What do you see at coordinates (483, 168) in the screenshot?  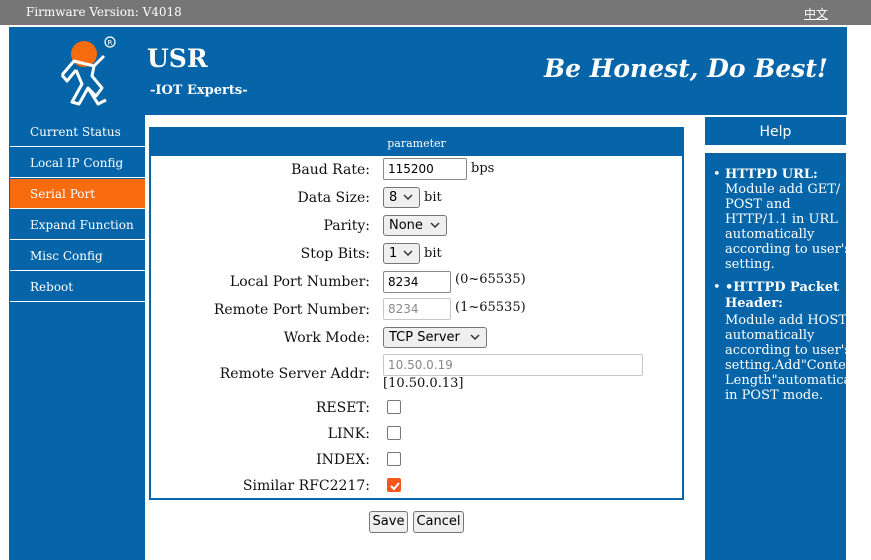 I see `baud-rate-unit: bps` at bounding box center [483, 168].